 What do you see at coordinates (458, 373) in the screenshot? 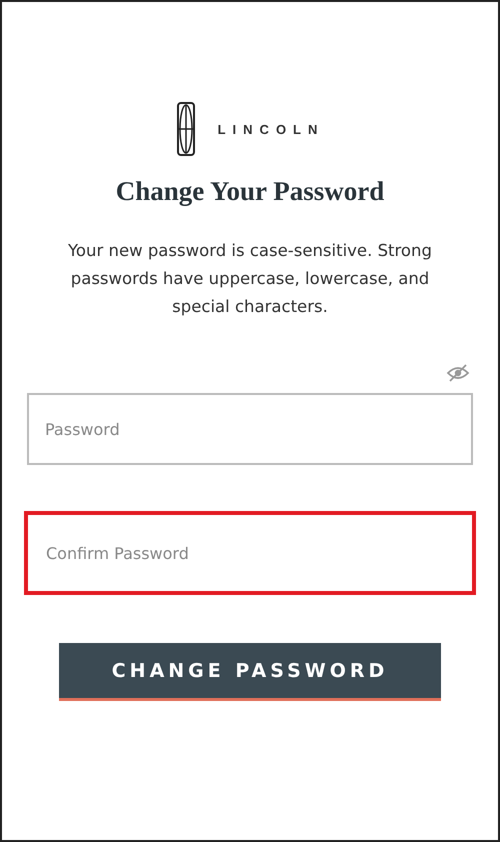
I see `eye-off-icon` at bounding box center [458, 373].